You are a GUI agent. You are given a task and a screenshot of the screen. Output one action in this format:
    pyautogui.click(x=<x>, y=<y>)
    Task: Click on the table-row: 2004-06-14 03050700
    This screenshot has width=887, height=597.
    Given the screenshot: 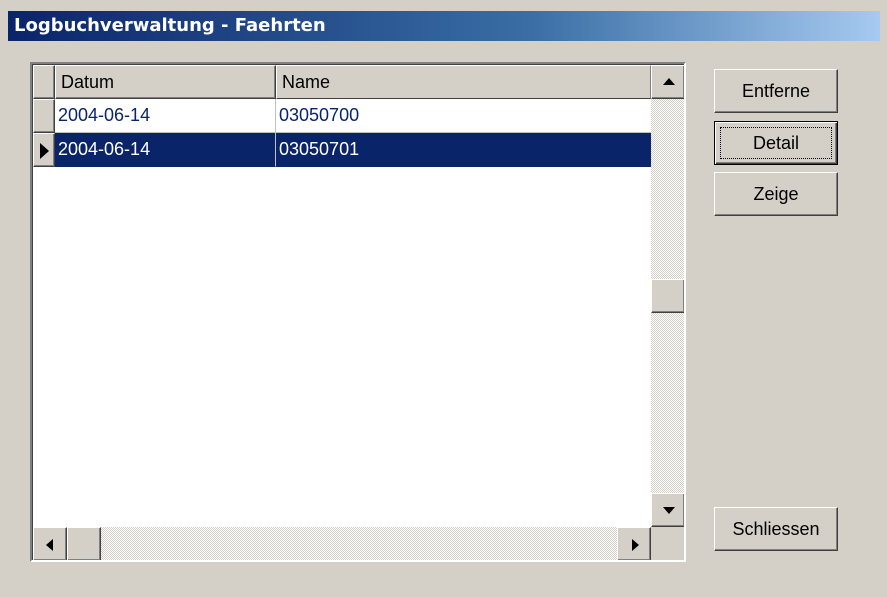 What is the action you would take?
    pyautogui.click(x=342, y=116)
    